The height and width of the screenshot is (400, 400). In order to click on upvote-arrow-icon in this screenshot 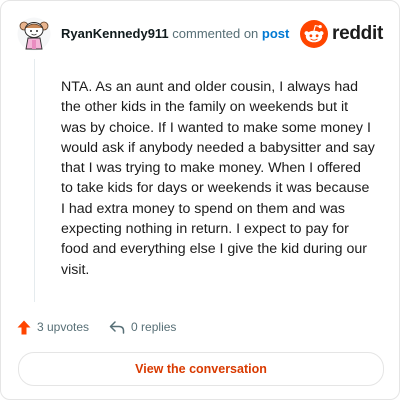, I will do `click(24, 327)`.